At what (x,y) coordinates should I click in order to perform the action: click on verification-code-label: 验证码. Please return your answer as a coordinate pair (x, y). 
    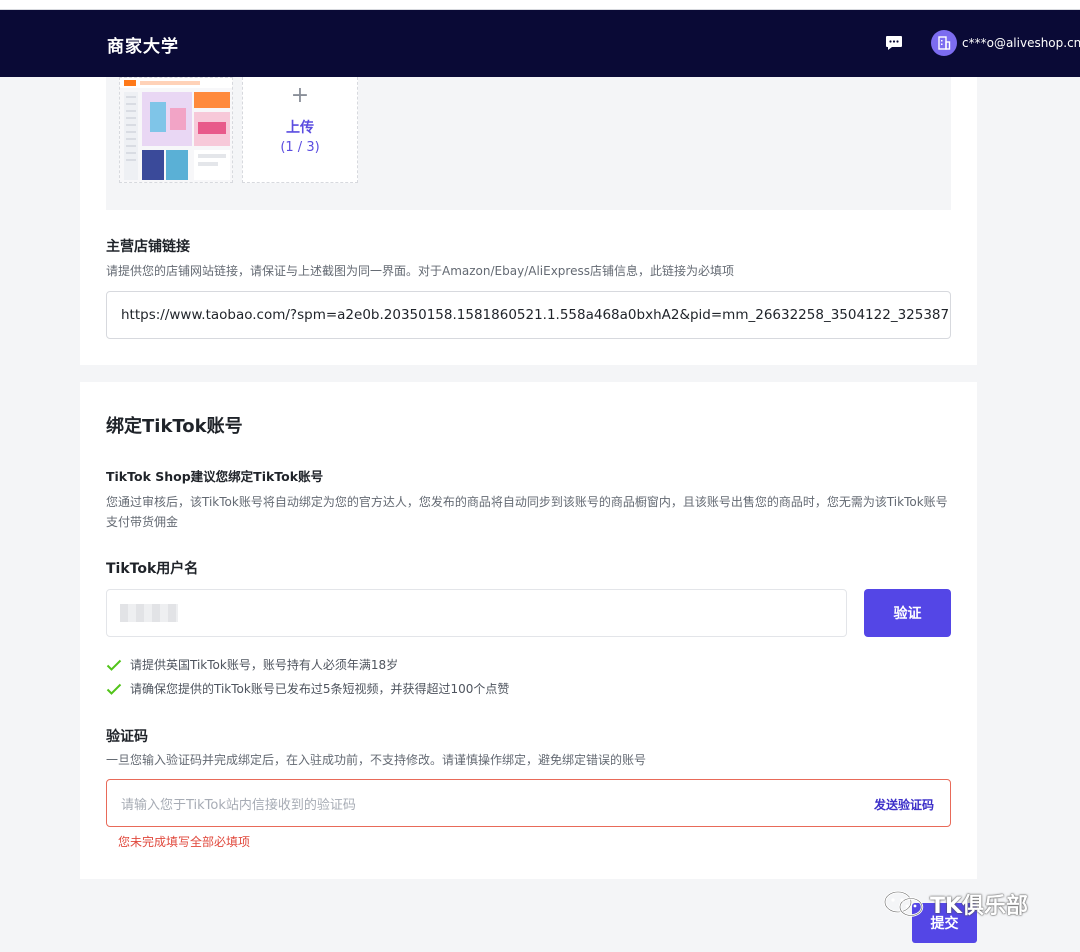
    Looking at the image, I should click on (127, 737).